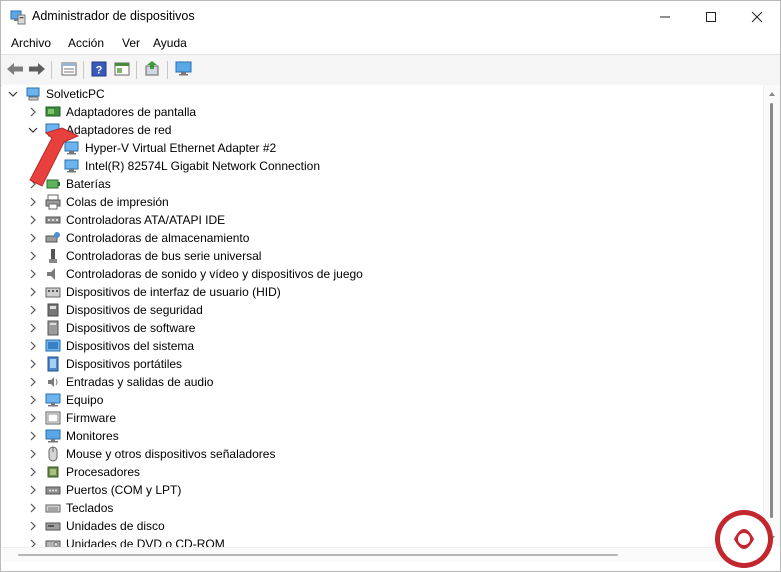 The image size is (781, 572). Describe the element at coordinates (53, 364) in the screenshot. I see `portable-device-icon` at that location.